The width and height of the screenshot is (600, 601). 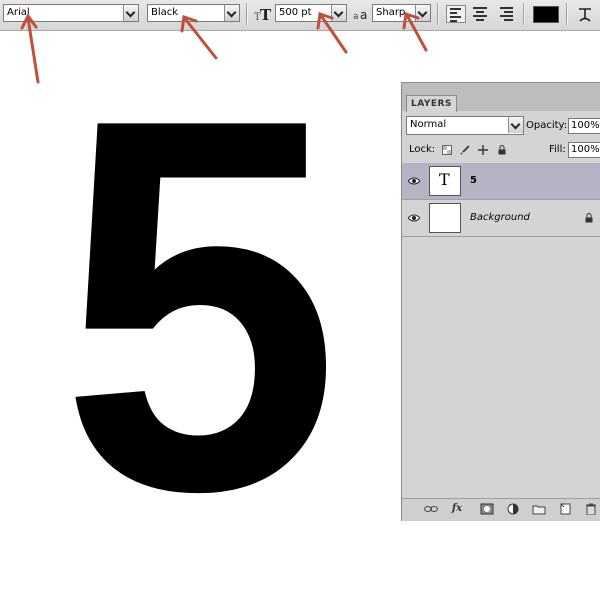 I want to click on type-layer-glyph: T, so click(x=444, y=179).